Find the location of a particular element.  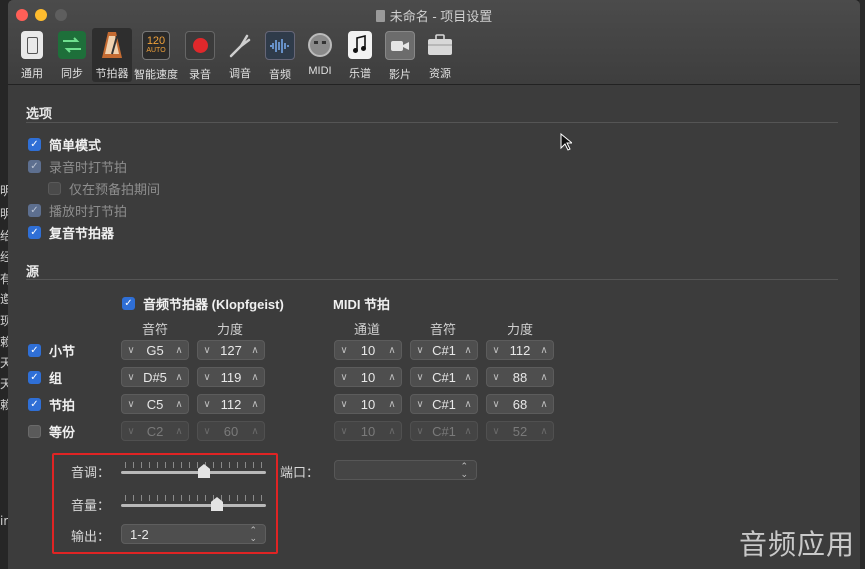

checkbox-click-while-playing: ✓ 播放时打节拍 is located at coordinates (77, 210).